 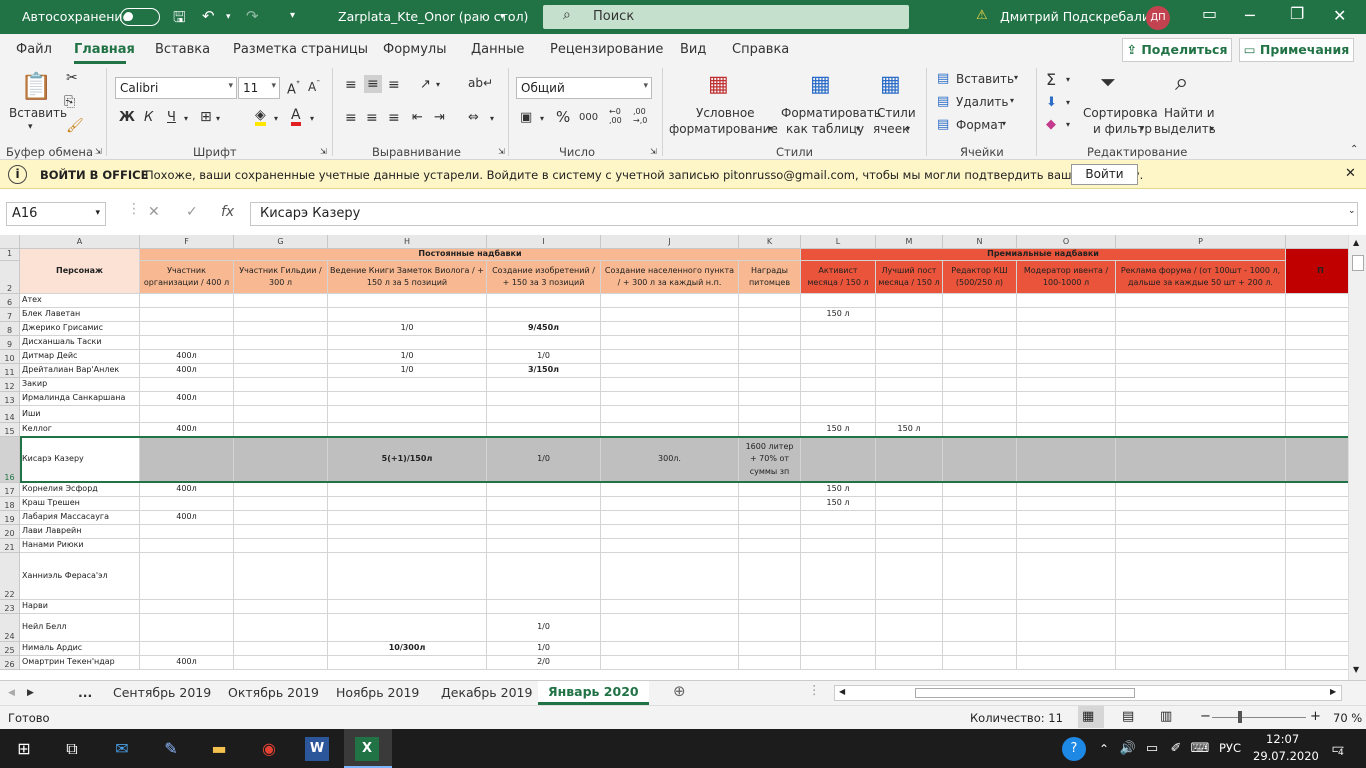 I want to click on search-box: ⌕ Поиск, so click(x=726, y=17).